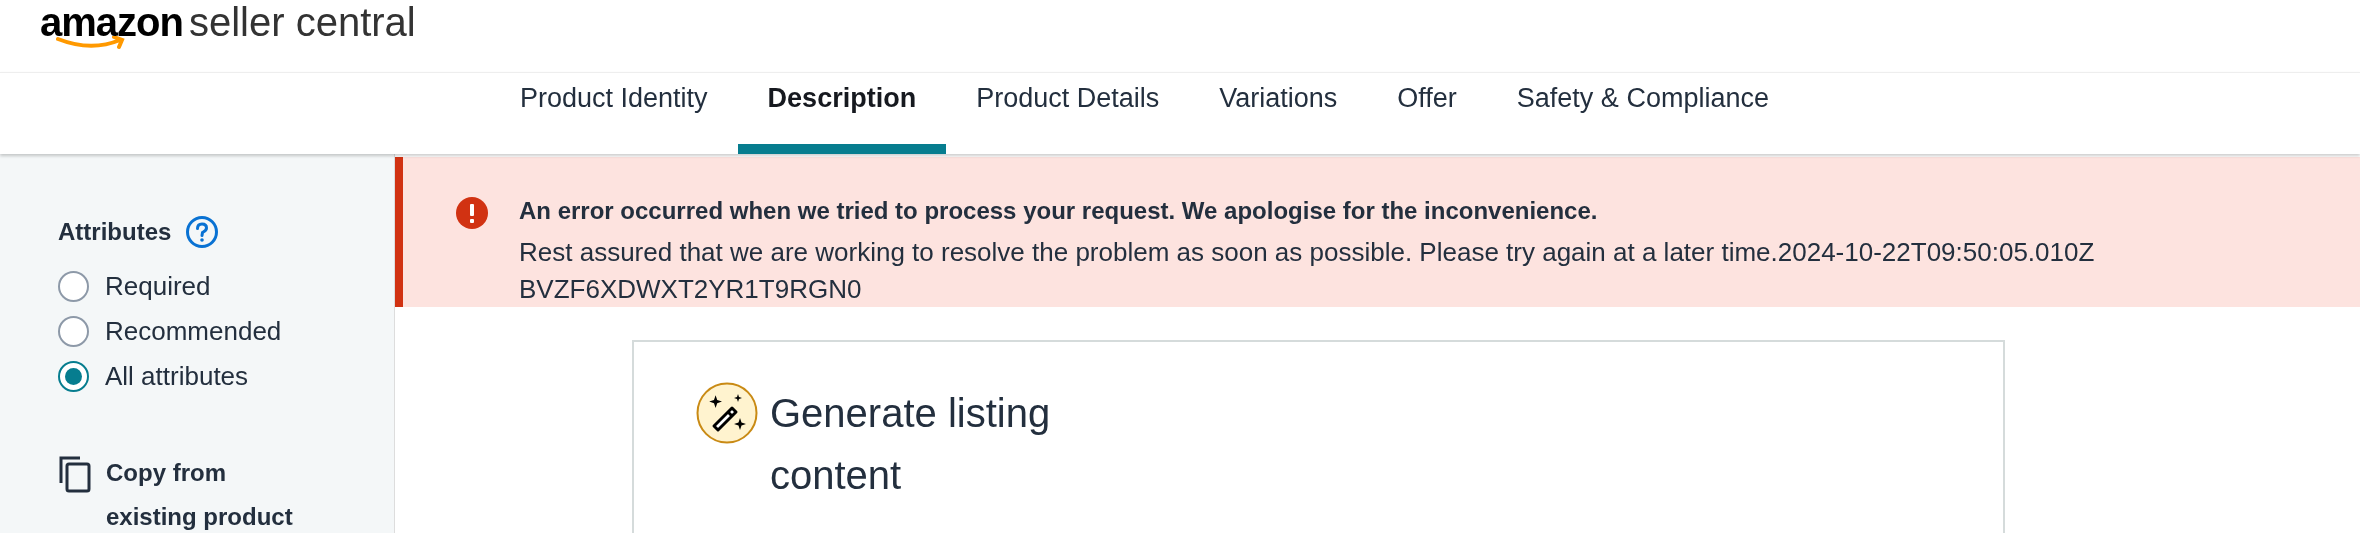 The width and height of the screenshot is (2360, 533). Describe the element at coordinates (1068, 113) in the screenshot. I see `tab: Product Details` at that location.